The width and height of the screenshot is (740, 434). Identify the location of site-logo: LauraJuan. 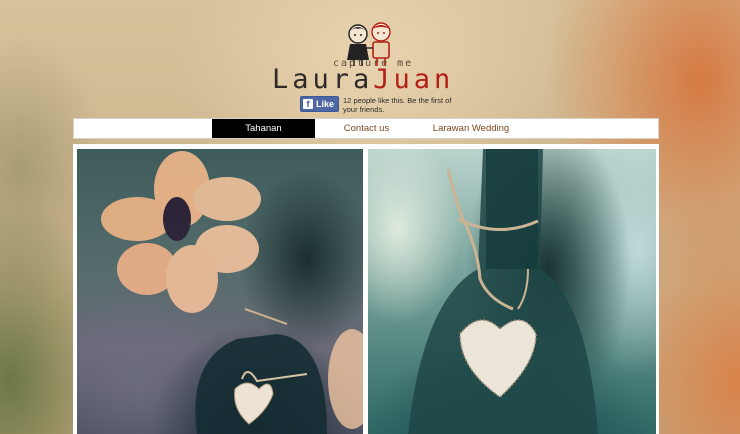
(363, 80).